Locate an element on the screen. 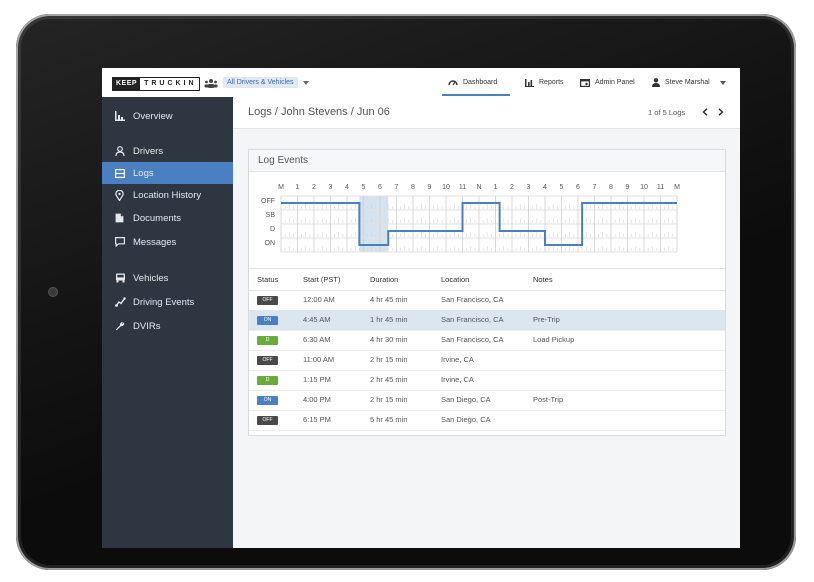 The image size is (814, 582). sidebar-item-messages: Messages is located at coordinates (167, 242).